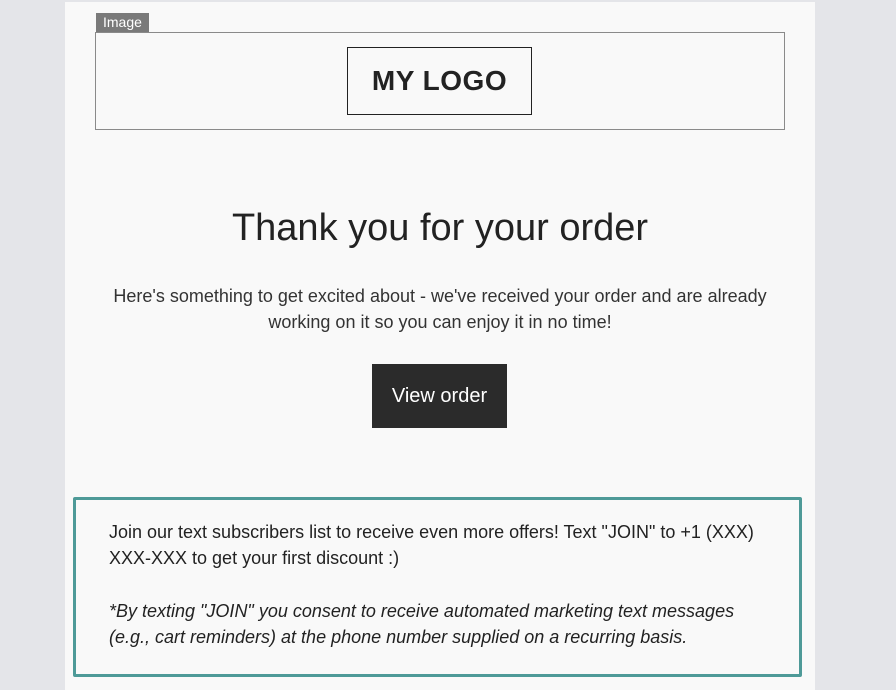  Describe the element at coordinates (122, 22) in the screenshot. I see `image-block-tag: Image` at that location.